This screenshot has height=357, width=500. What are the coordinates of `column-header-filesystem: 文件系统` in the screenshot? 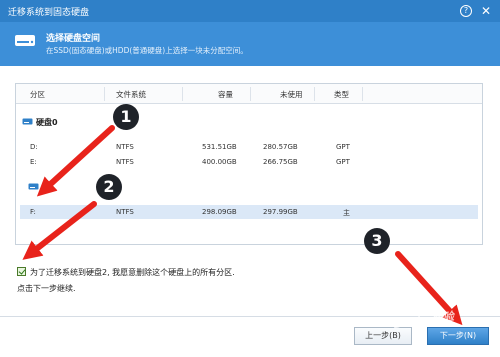 It's located at (131, 94).